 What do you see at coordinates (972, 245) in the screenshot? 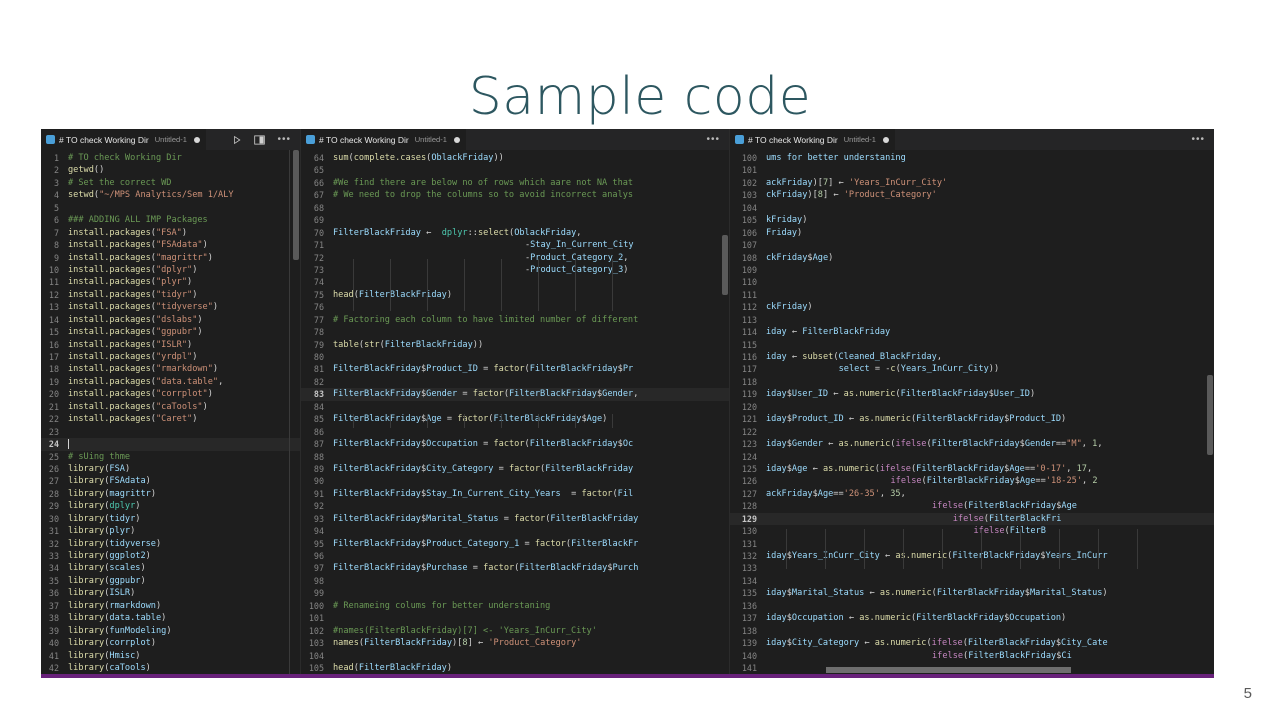
I see `code-line: 107` at bounding box center [972, 245].